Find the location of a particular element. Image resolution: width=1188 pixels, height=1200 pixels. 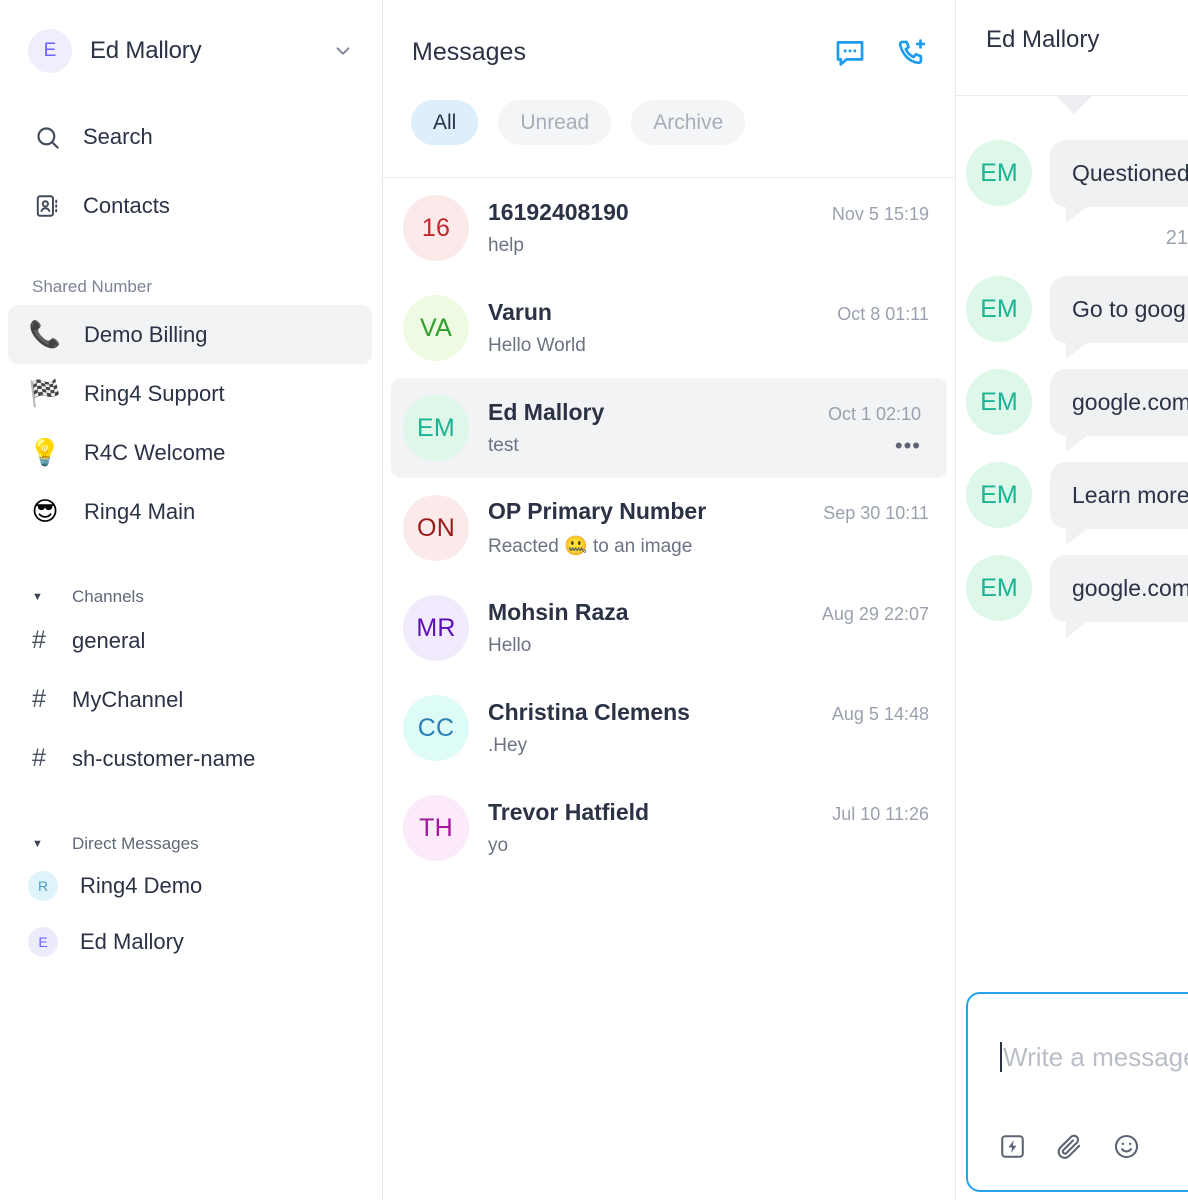

message-row: EM Learn more is located at coordinates (1072, 503).